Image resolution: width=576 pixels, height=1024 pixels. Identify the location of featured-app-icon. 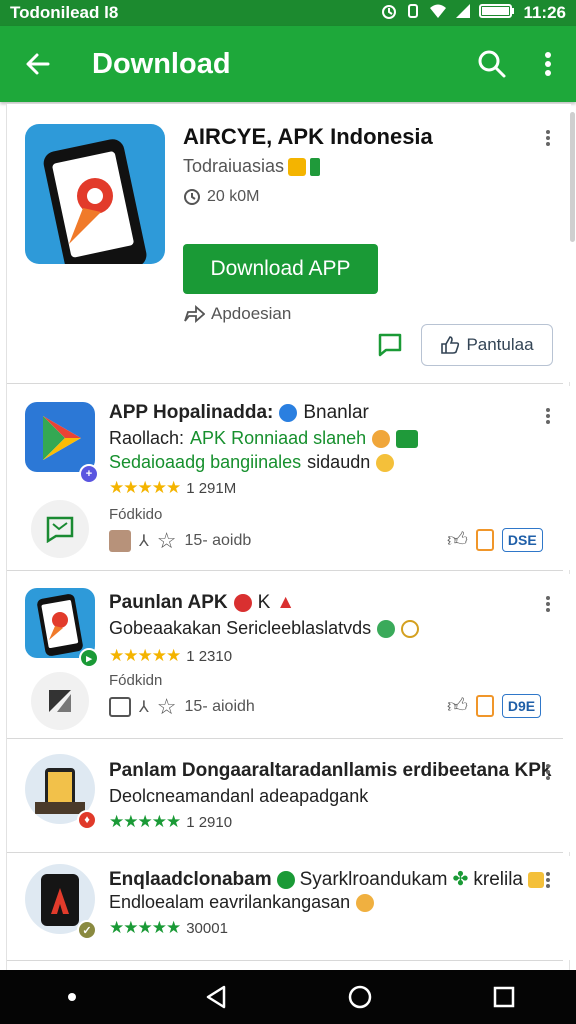
(95, 194).